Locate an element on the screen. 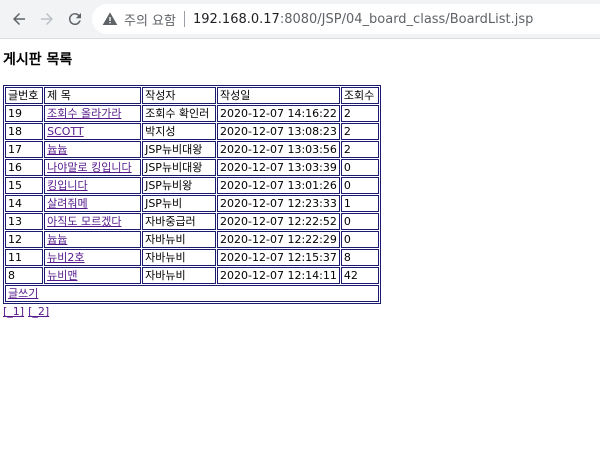 The height and width of the screenshot is (465, 600). row-num-cell: 14 is located at coordinates (24, 203).